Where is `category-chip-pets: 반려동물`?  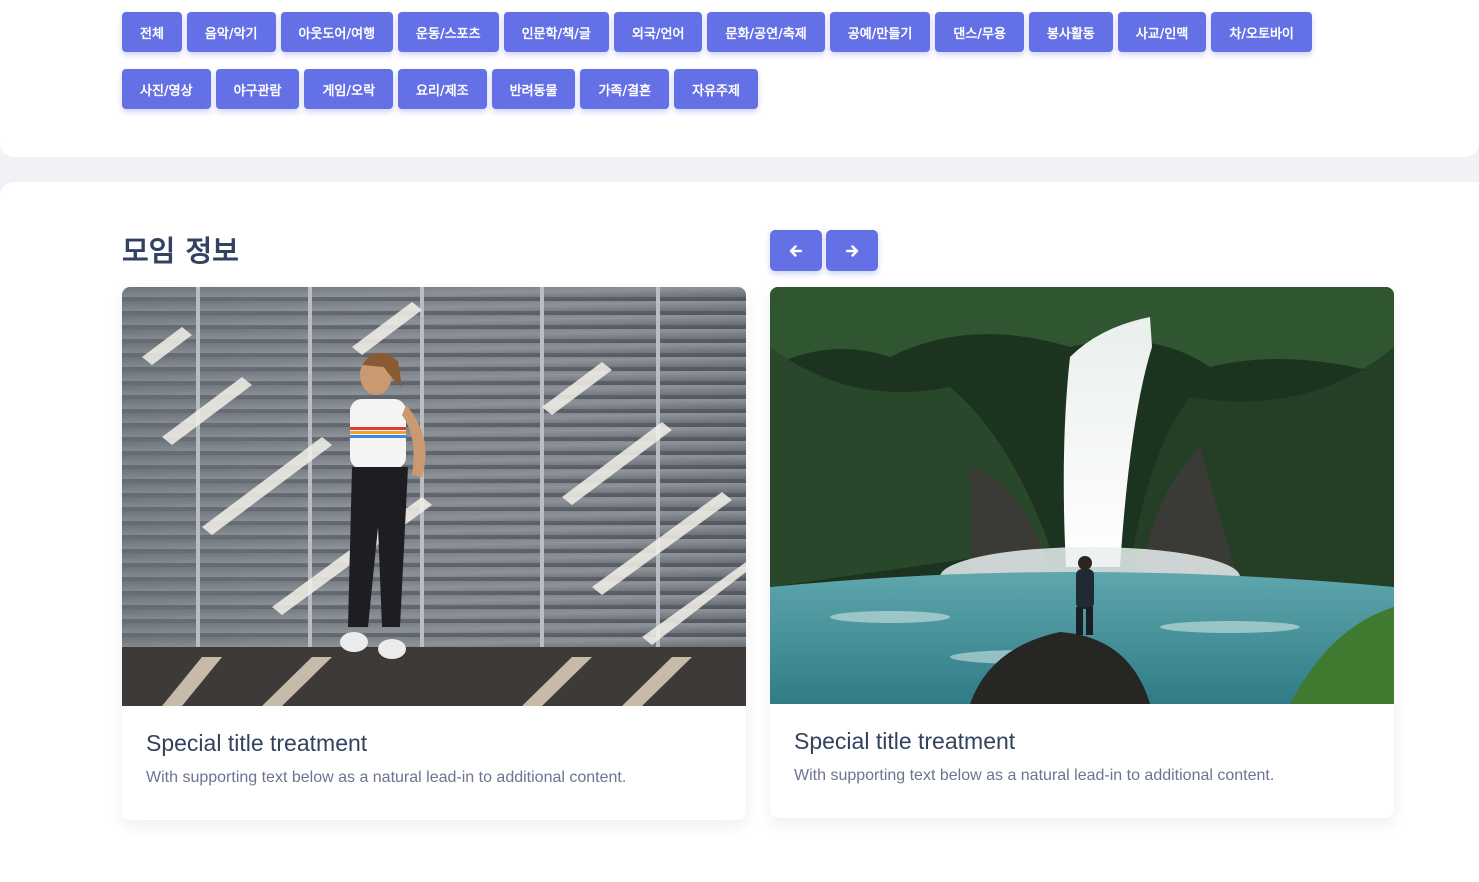
category-chip-pets: 반려동물 is located at coordinates (533, 89).